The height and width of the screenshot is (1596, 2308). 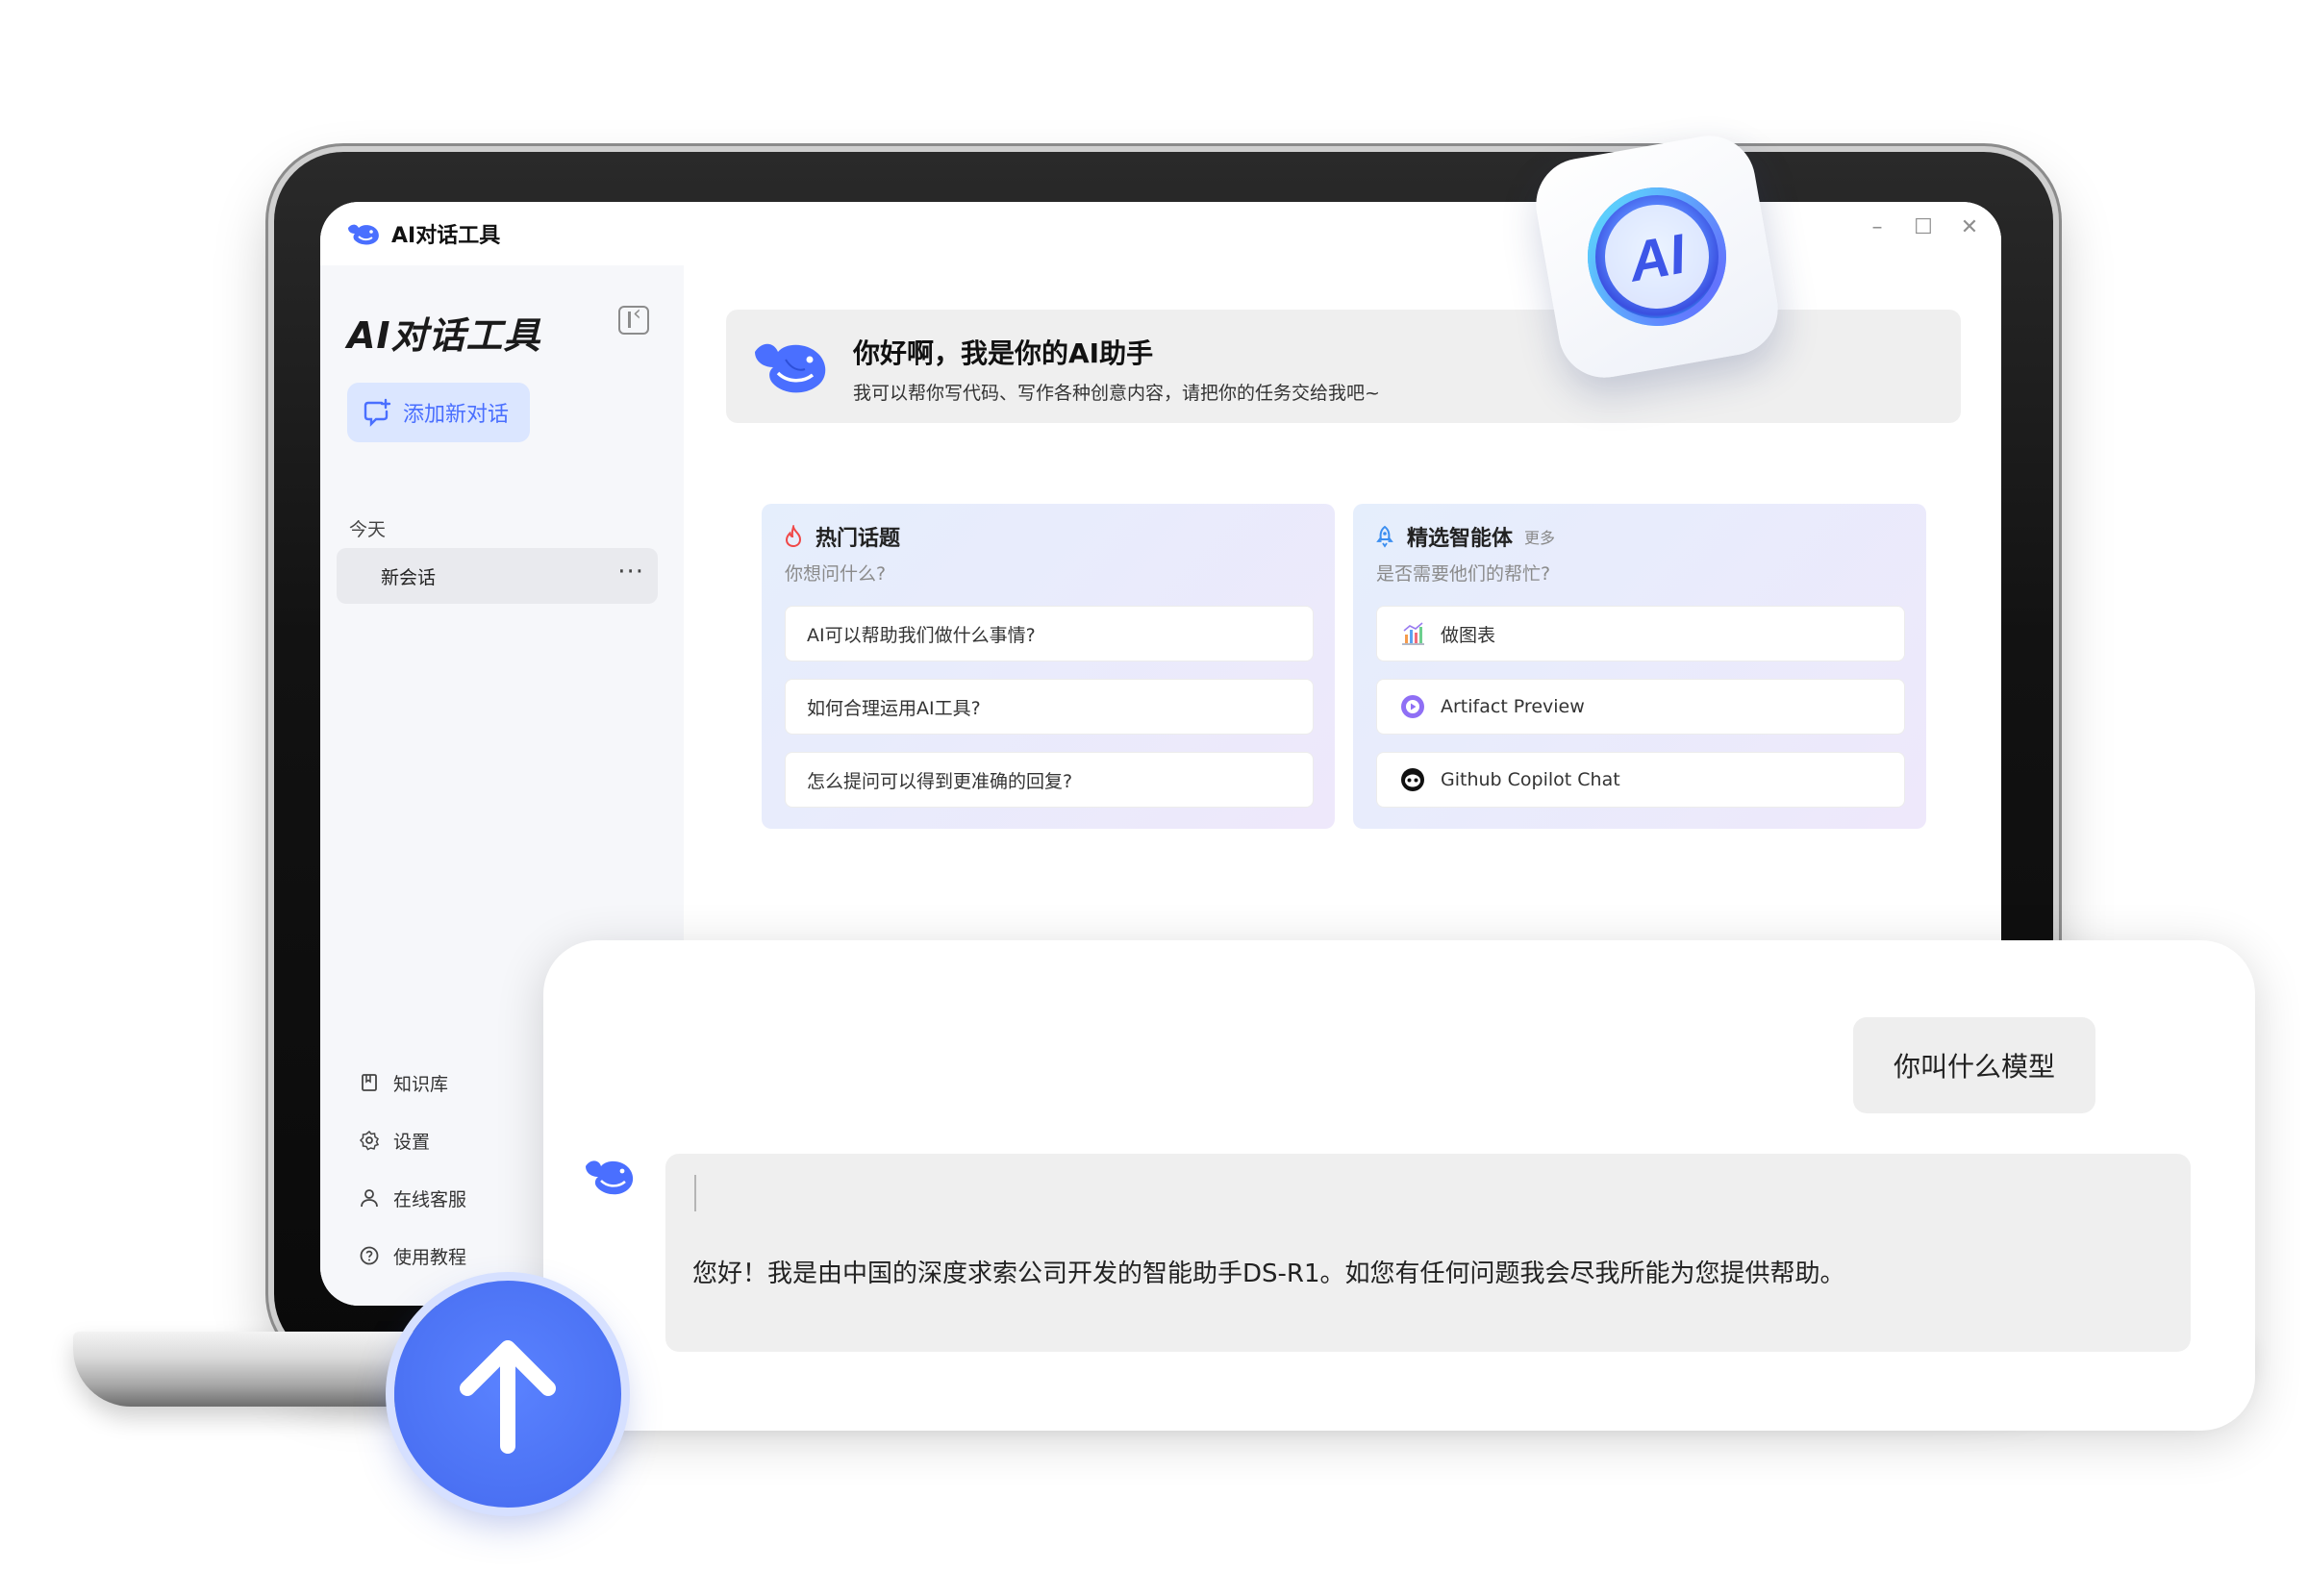 I want to click on sidebar-item-settings: 设置, so click(x=413, y=1140).